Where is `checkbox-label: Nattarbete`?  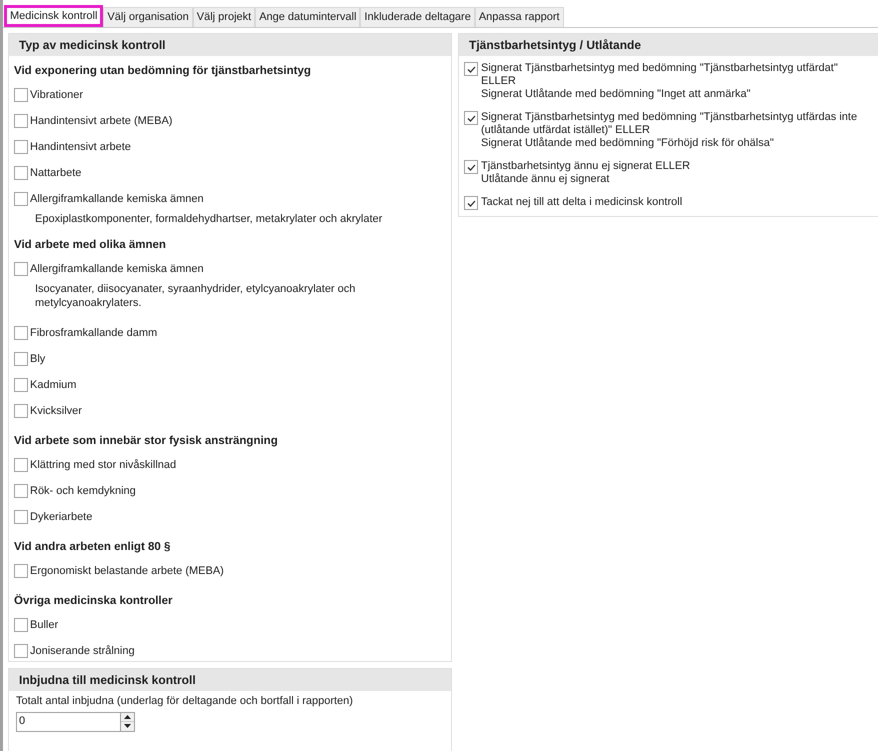 checkbox-label: Nattarbete is located at coordinates (56, 173).